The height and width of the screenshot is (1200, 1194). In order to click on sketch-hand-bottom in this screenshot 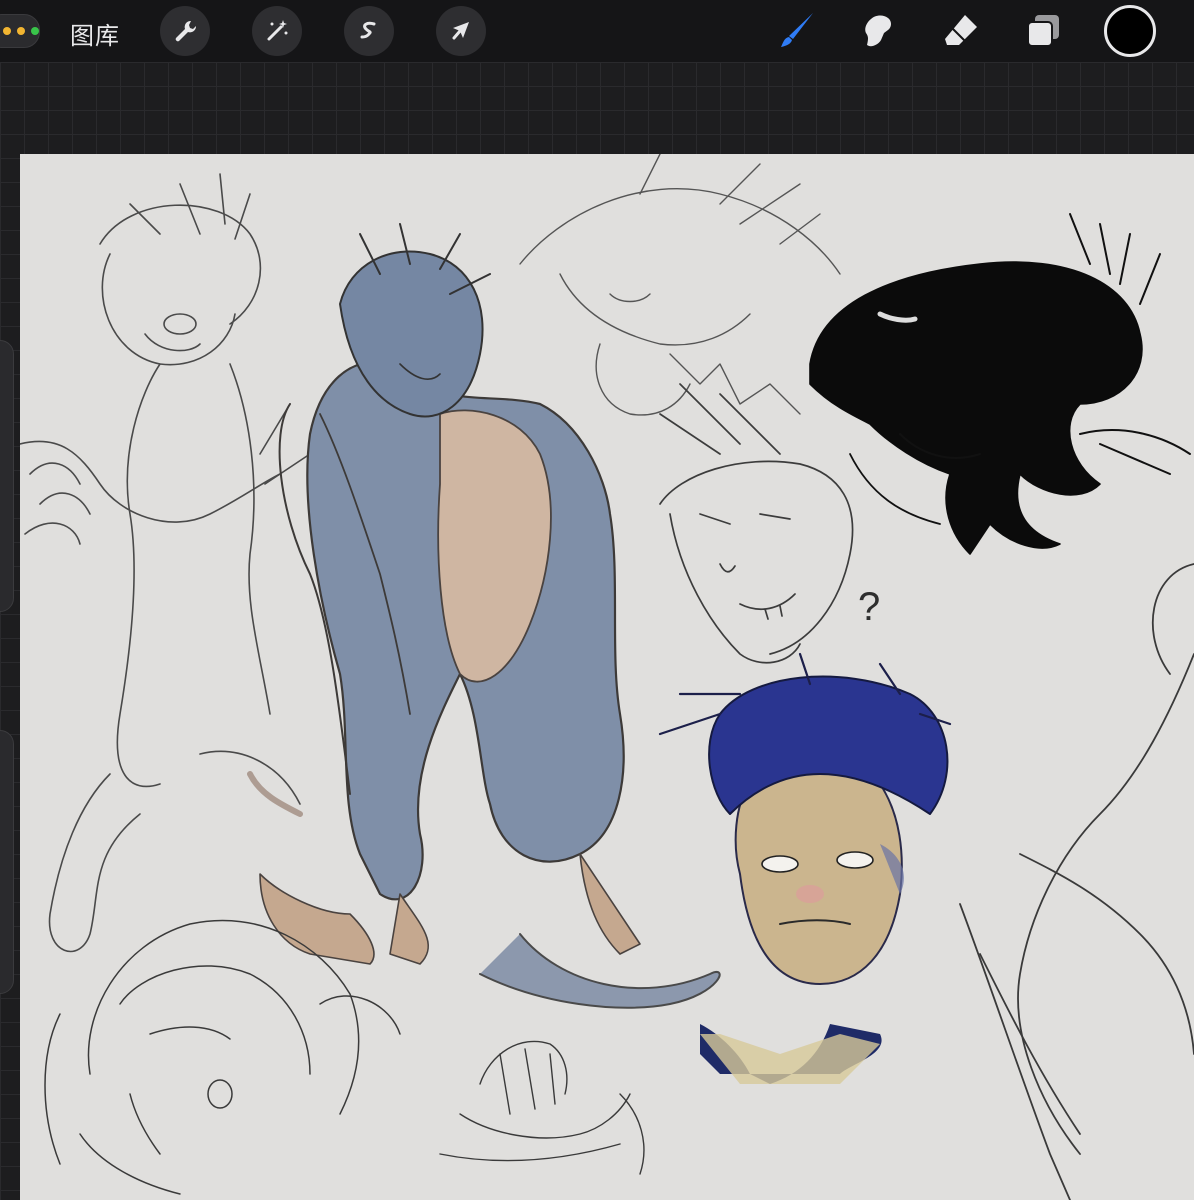, I will do `click(542, 1107)`.